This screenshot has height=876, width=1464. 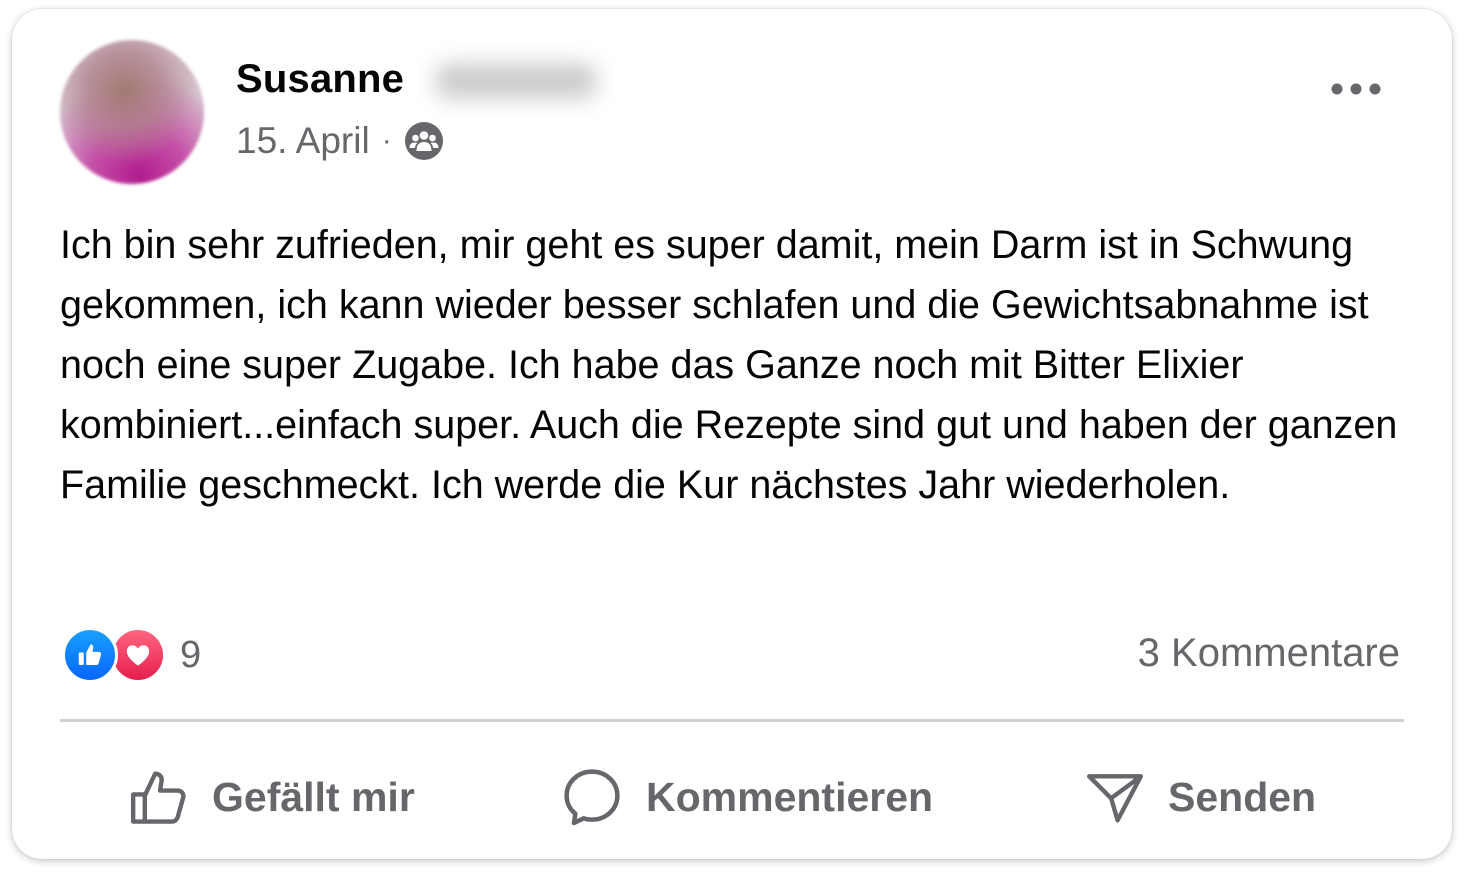 What do you see at coordinates (732, 720) in the screenshot?
I see `divider` at bounding box center [732, 720].